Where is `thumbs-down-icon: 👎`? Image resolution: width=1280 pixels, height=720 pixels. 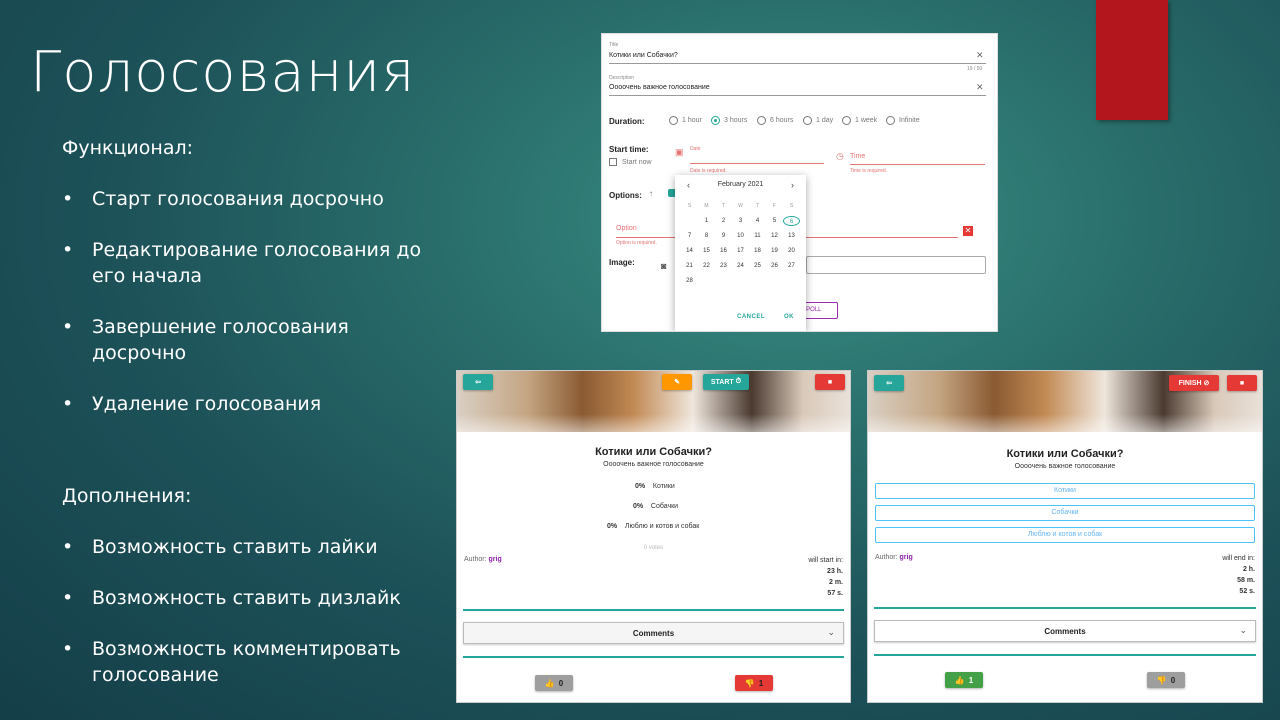
thumbs-down-icon: 👎 is located at coordinates (749, 683).